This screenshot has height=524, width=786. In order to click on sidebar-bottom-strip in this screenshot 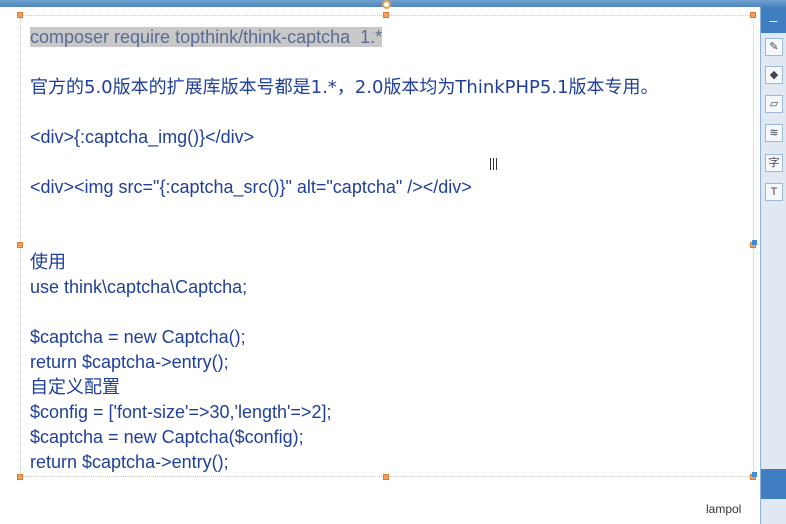, I will do `click(773, 484)`.